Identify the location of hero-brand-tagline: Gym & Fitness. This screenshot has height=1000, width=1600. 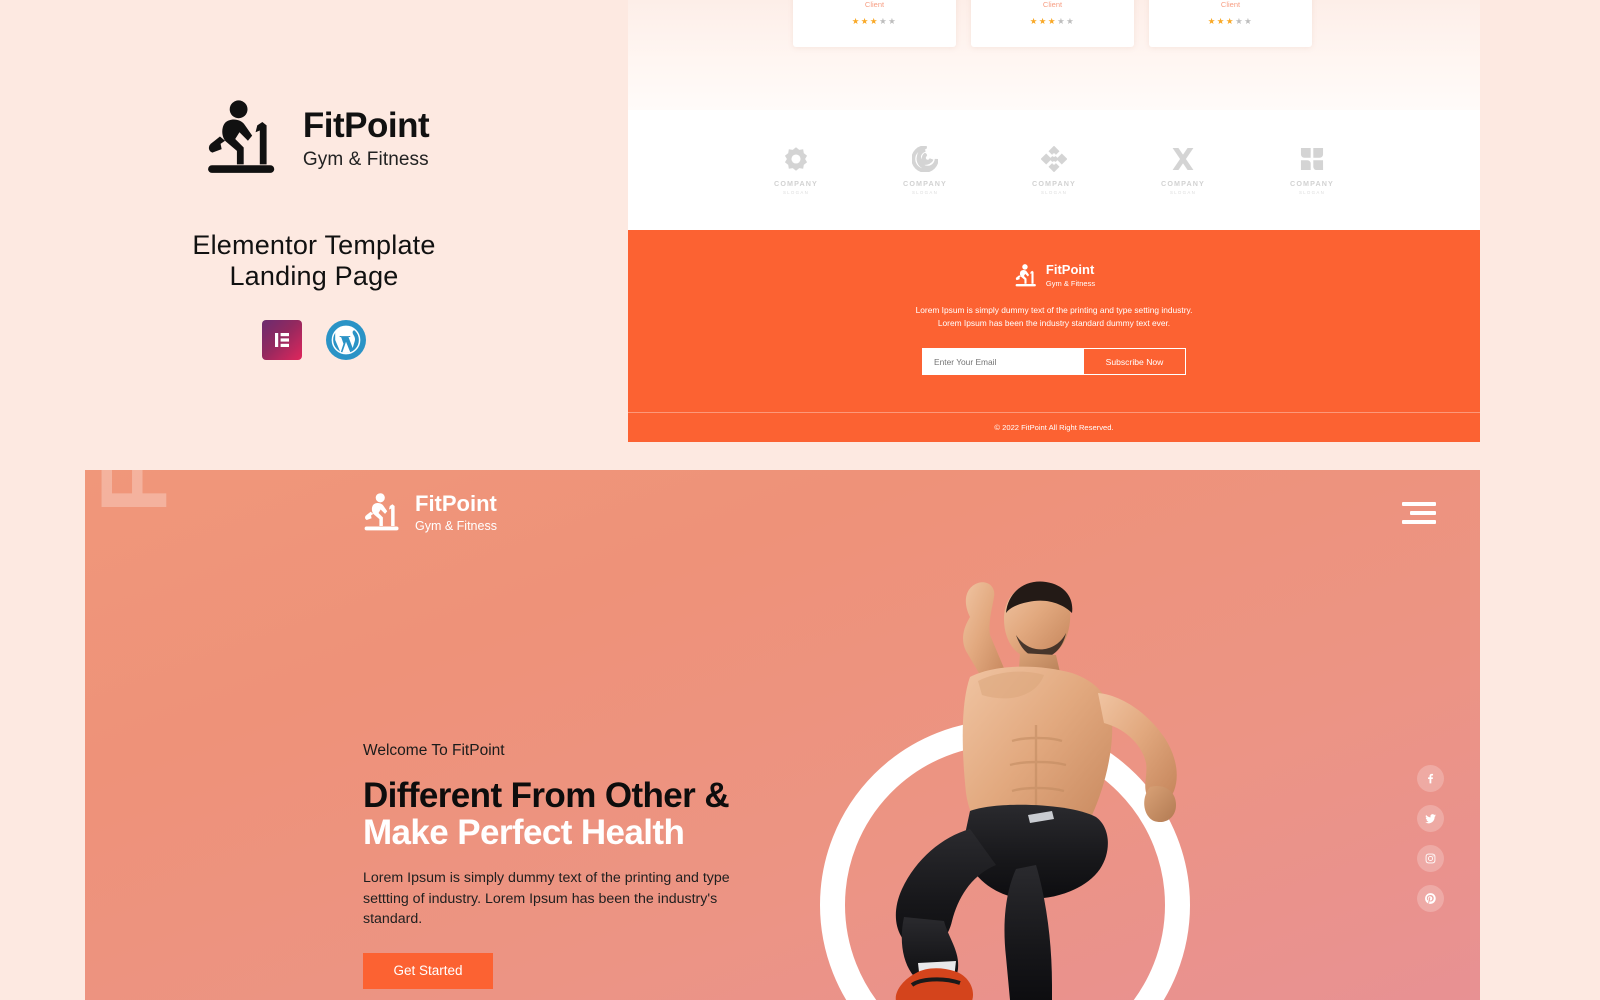
(456, 525).